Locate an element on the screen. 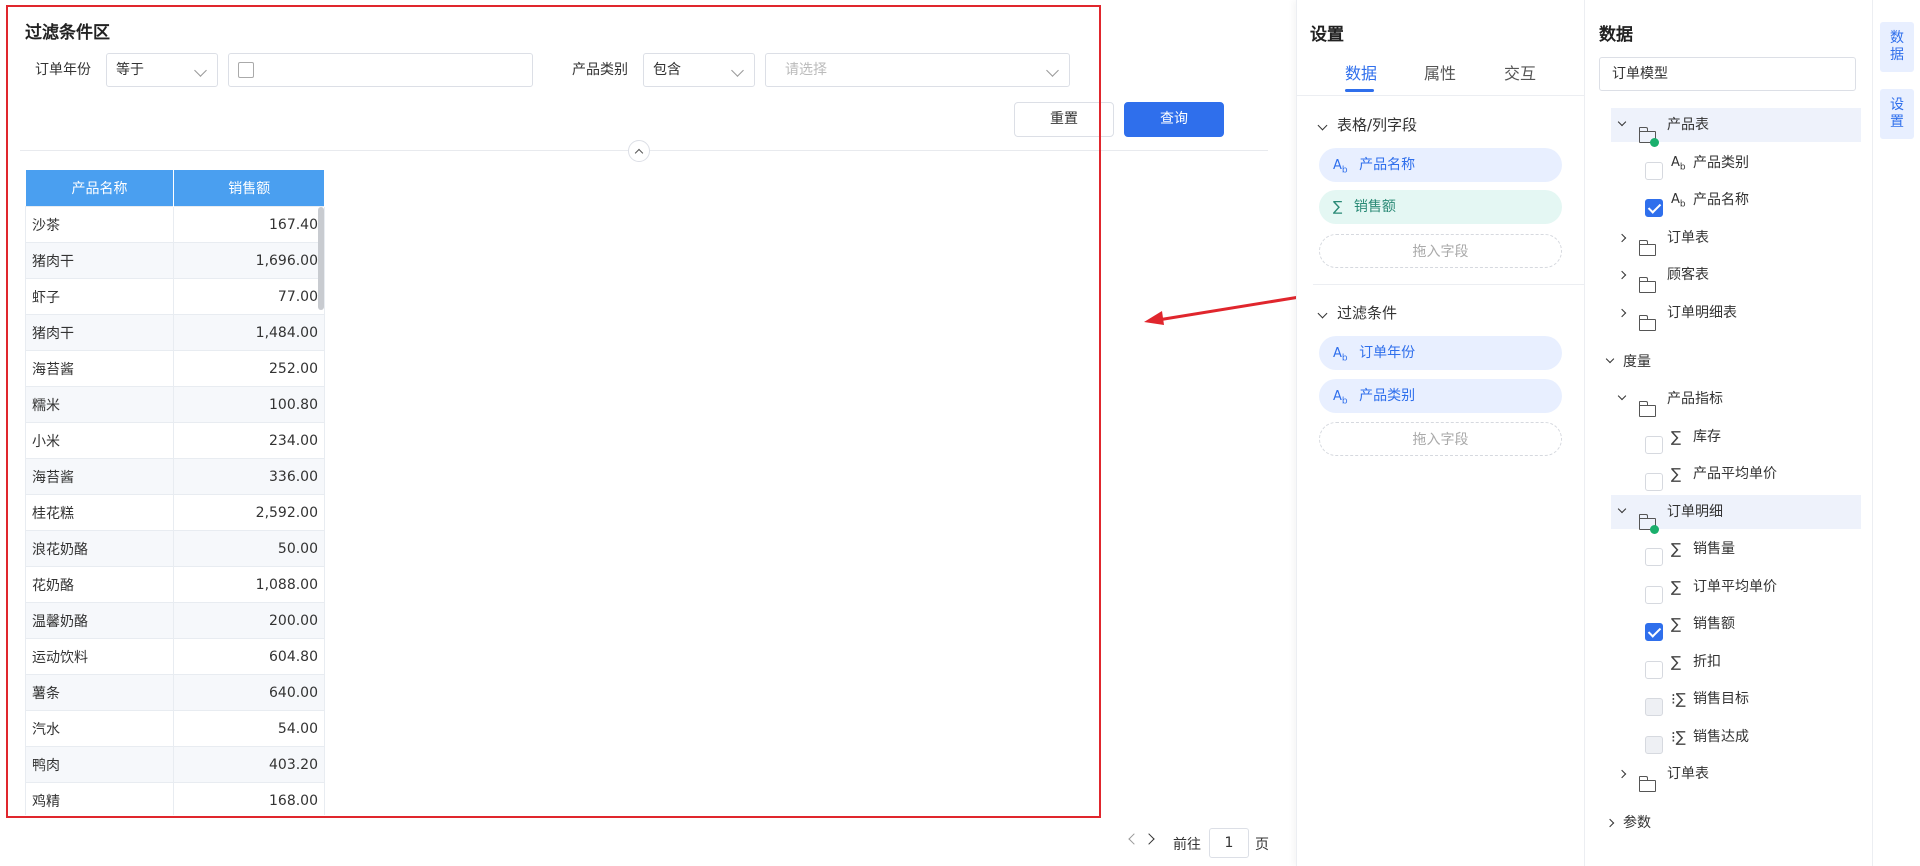 This screenshot has height=866, width=1920. tree-item-label: 折扣 is located at coordinates (1707, 662).